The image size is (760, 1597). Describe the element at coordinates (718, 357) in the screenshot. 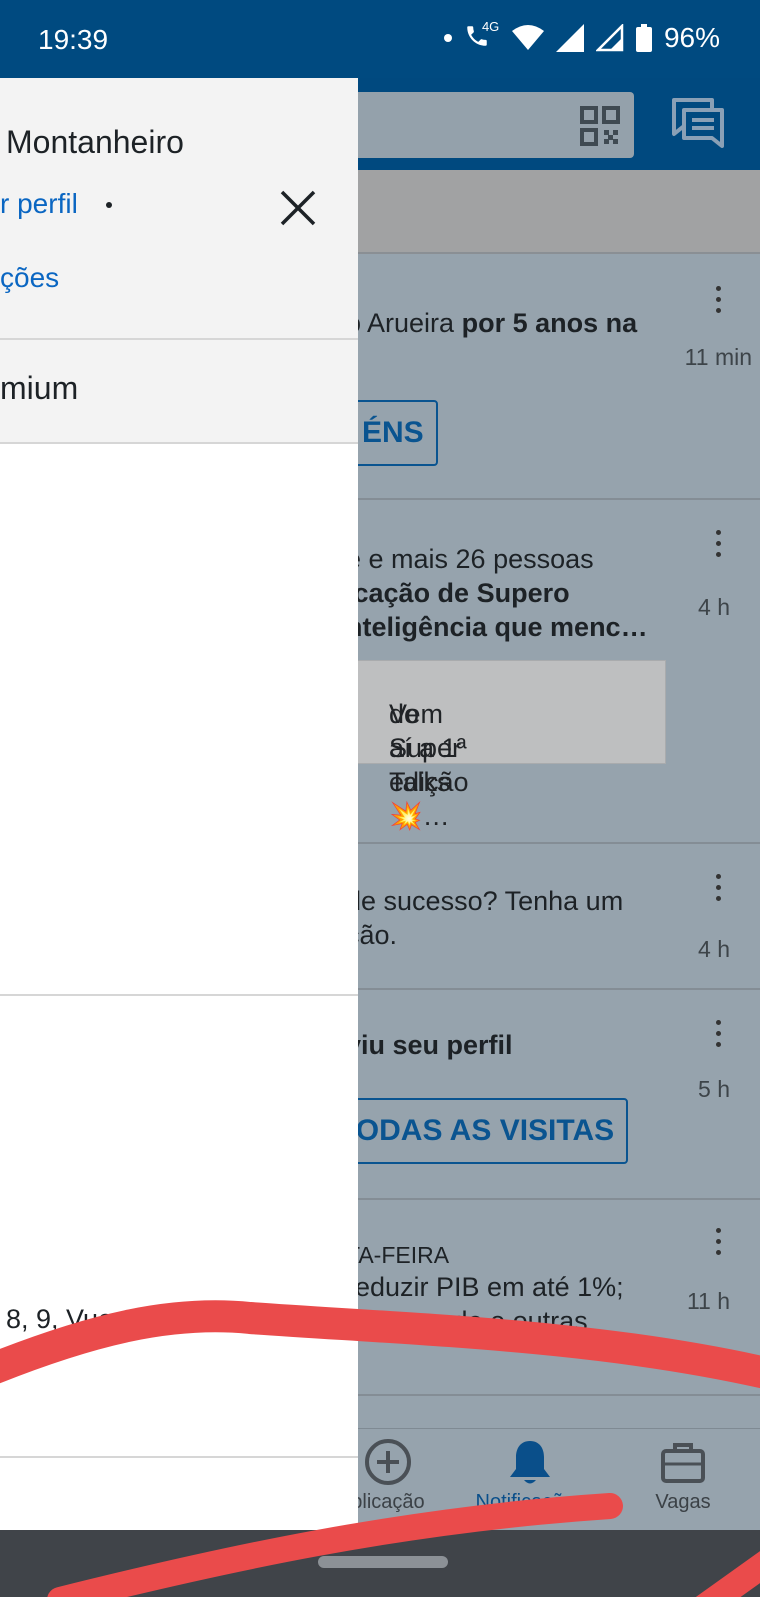

I see `notification-time: 11 min` at that location.